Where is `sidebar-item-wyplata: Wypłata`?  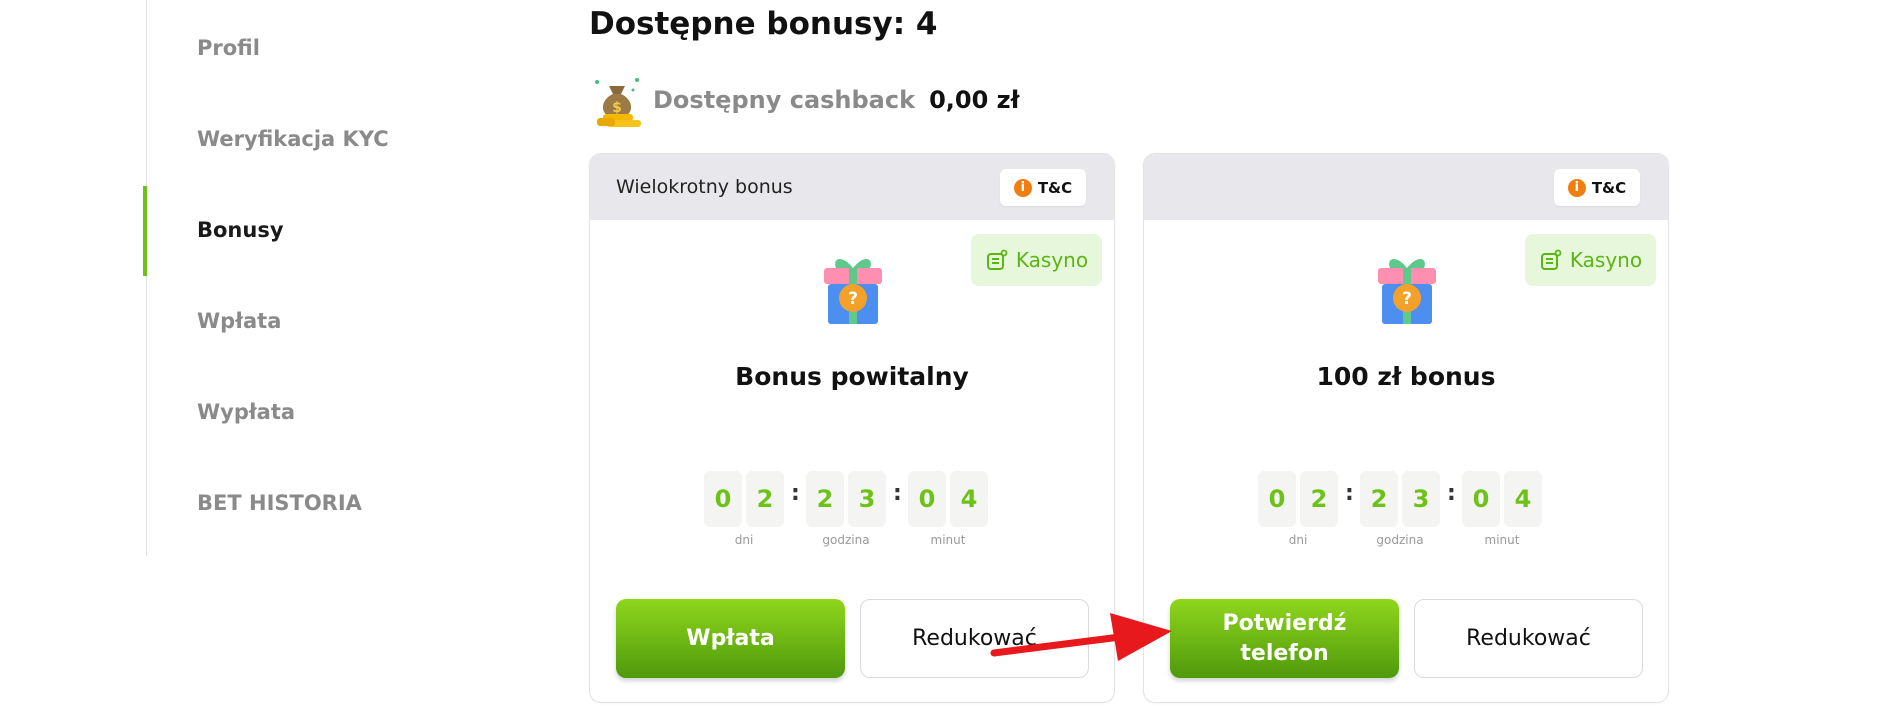 sidebar-item-wyplata: Wypłata is located at coordinates (246, 412).